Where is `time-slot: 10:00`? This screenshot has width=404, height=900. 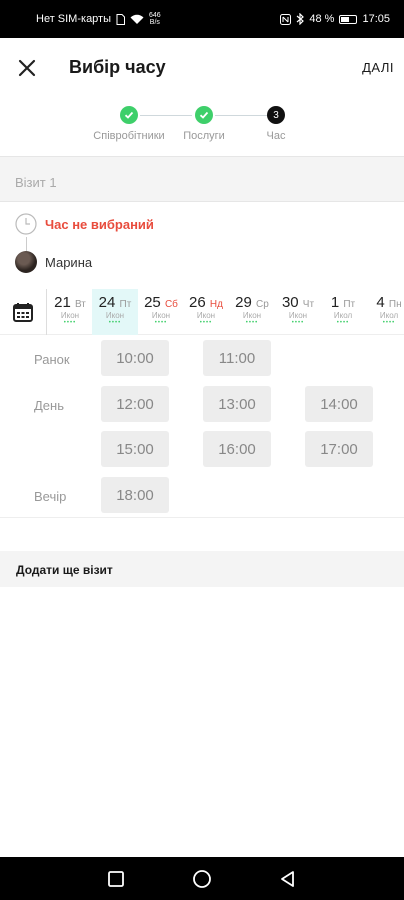 time-slot: 10:00 is located at coordinates (135, 358).